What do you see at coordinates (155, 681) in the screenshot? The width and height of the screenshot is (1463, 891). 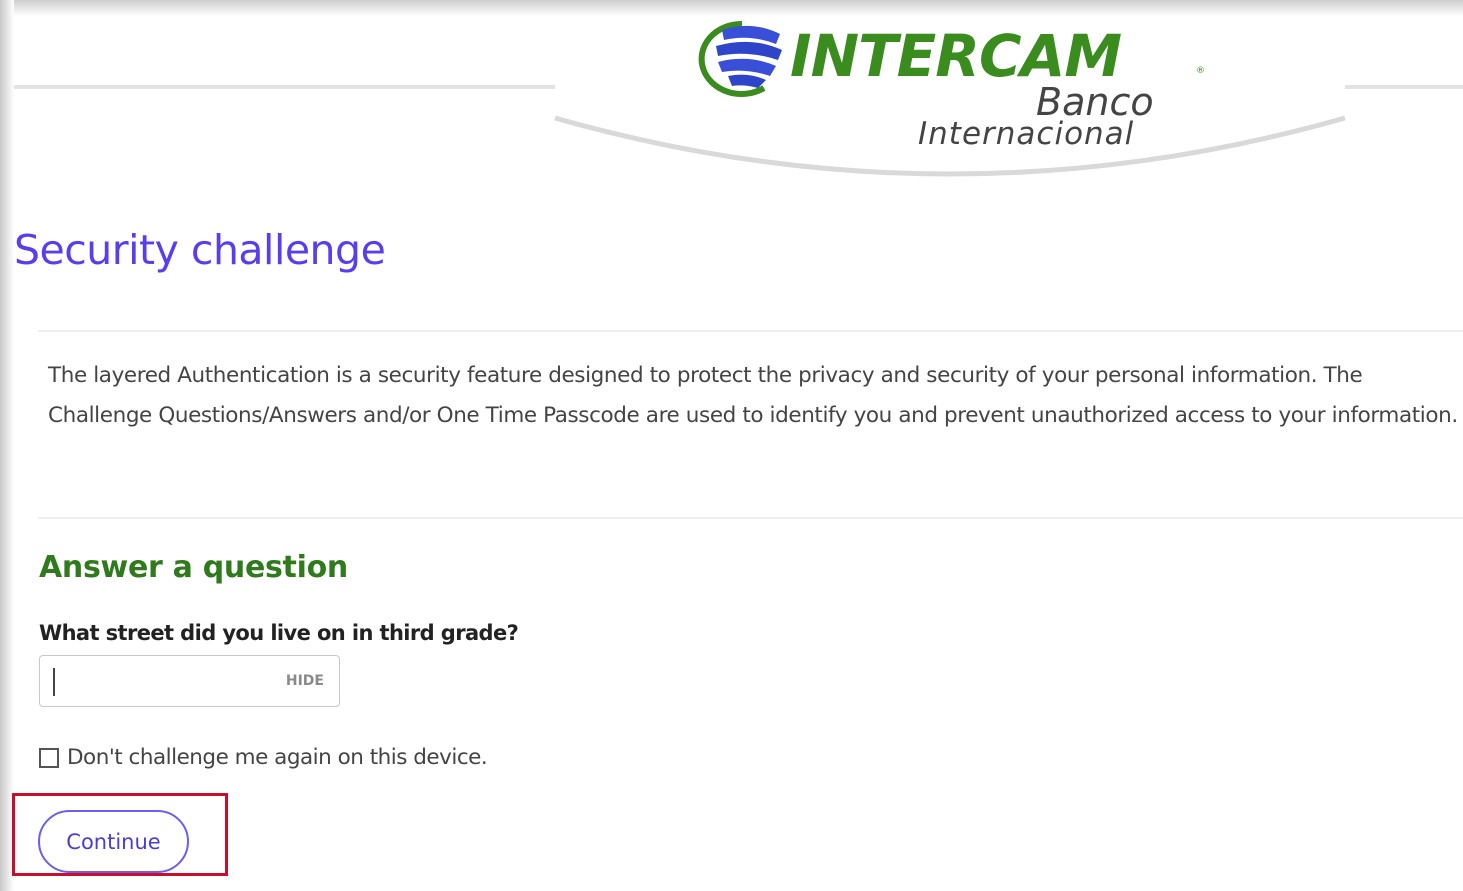 I see `answer-input` at bounding box center [155, 681].